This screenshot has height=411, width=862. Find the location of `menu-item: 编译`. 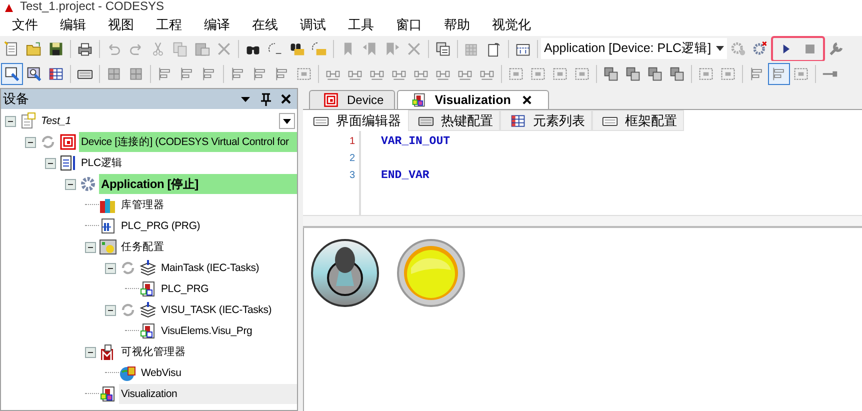

menu-item: 编译 is located at coordinates (217, 25).